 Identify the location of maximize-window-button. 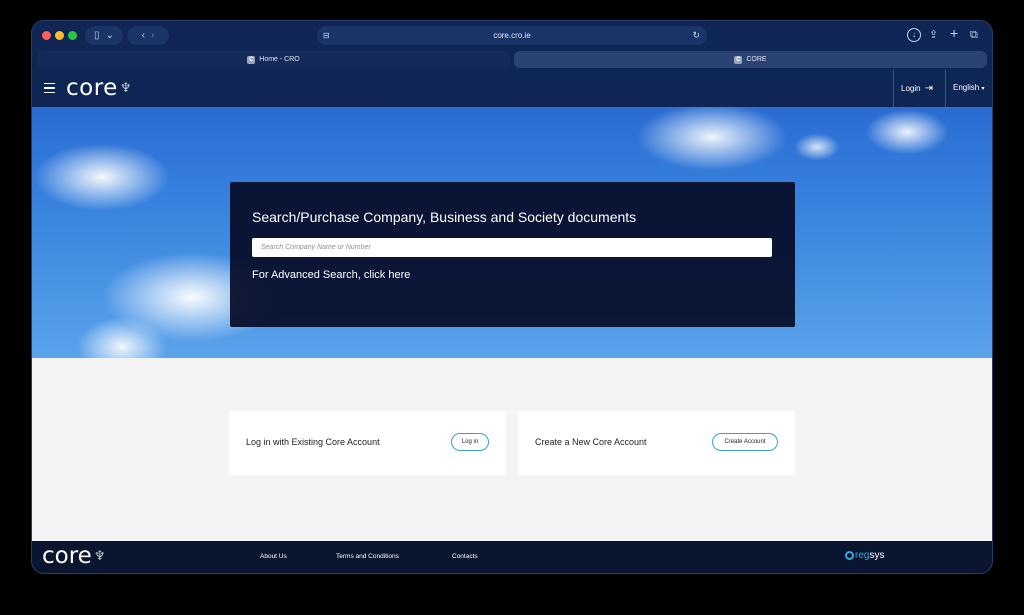
(72, 35).